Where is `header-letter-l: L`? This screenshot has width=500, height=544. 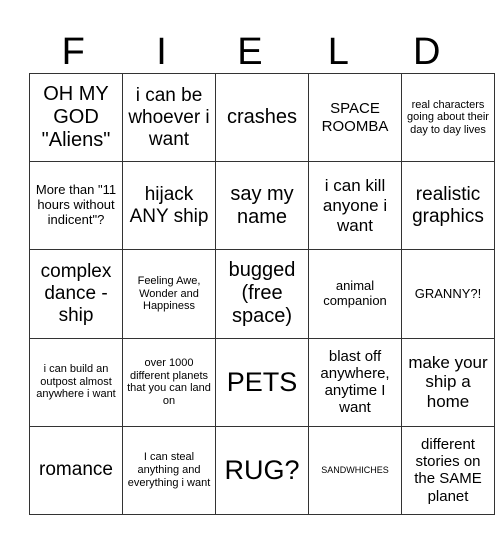 header-letter-l: L is located at coordinates (338, 52).